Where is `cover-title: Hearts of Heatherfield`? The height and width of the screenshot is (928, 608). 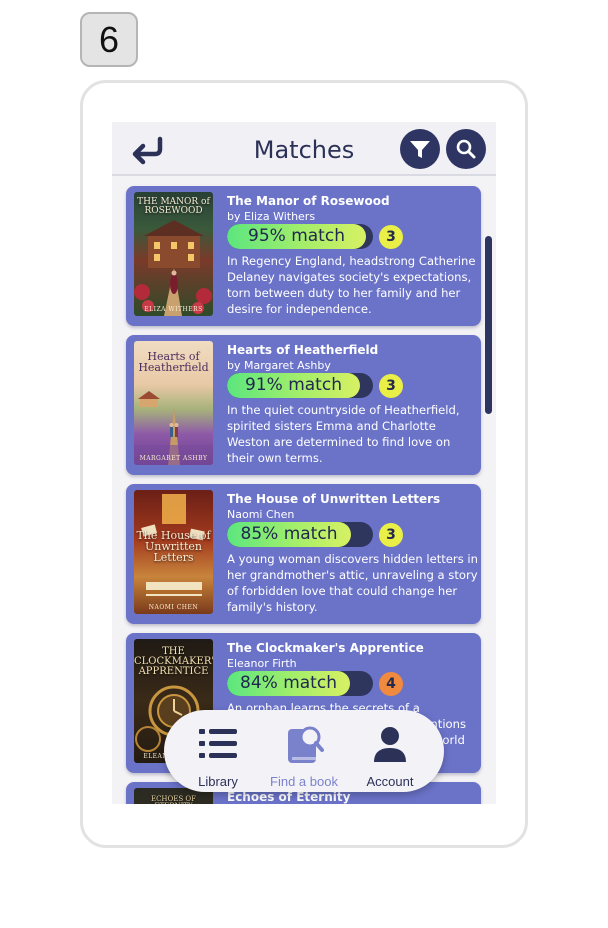 cover-title: Hearts of Heatherfield is located at coordinates (173, 362).